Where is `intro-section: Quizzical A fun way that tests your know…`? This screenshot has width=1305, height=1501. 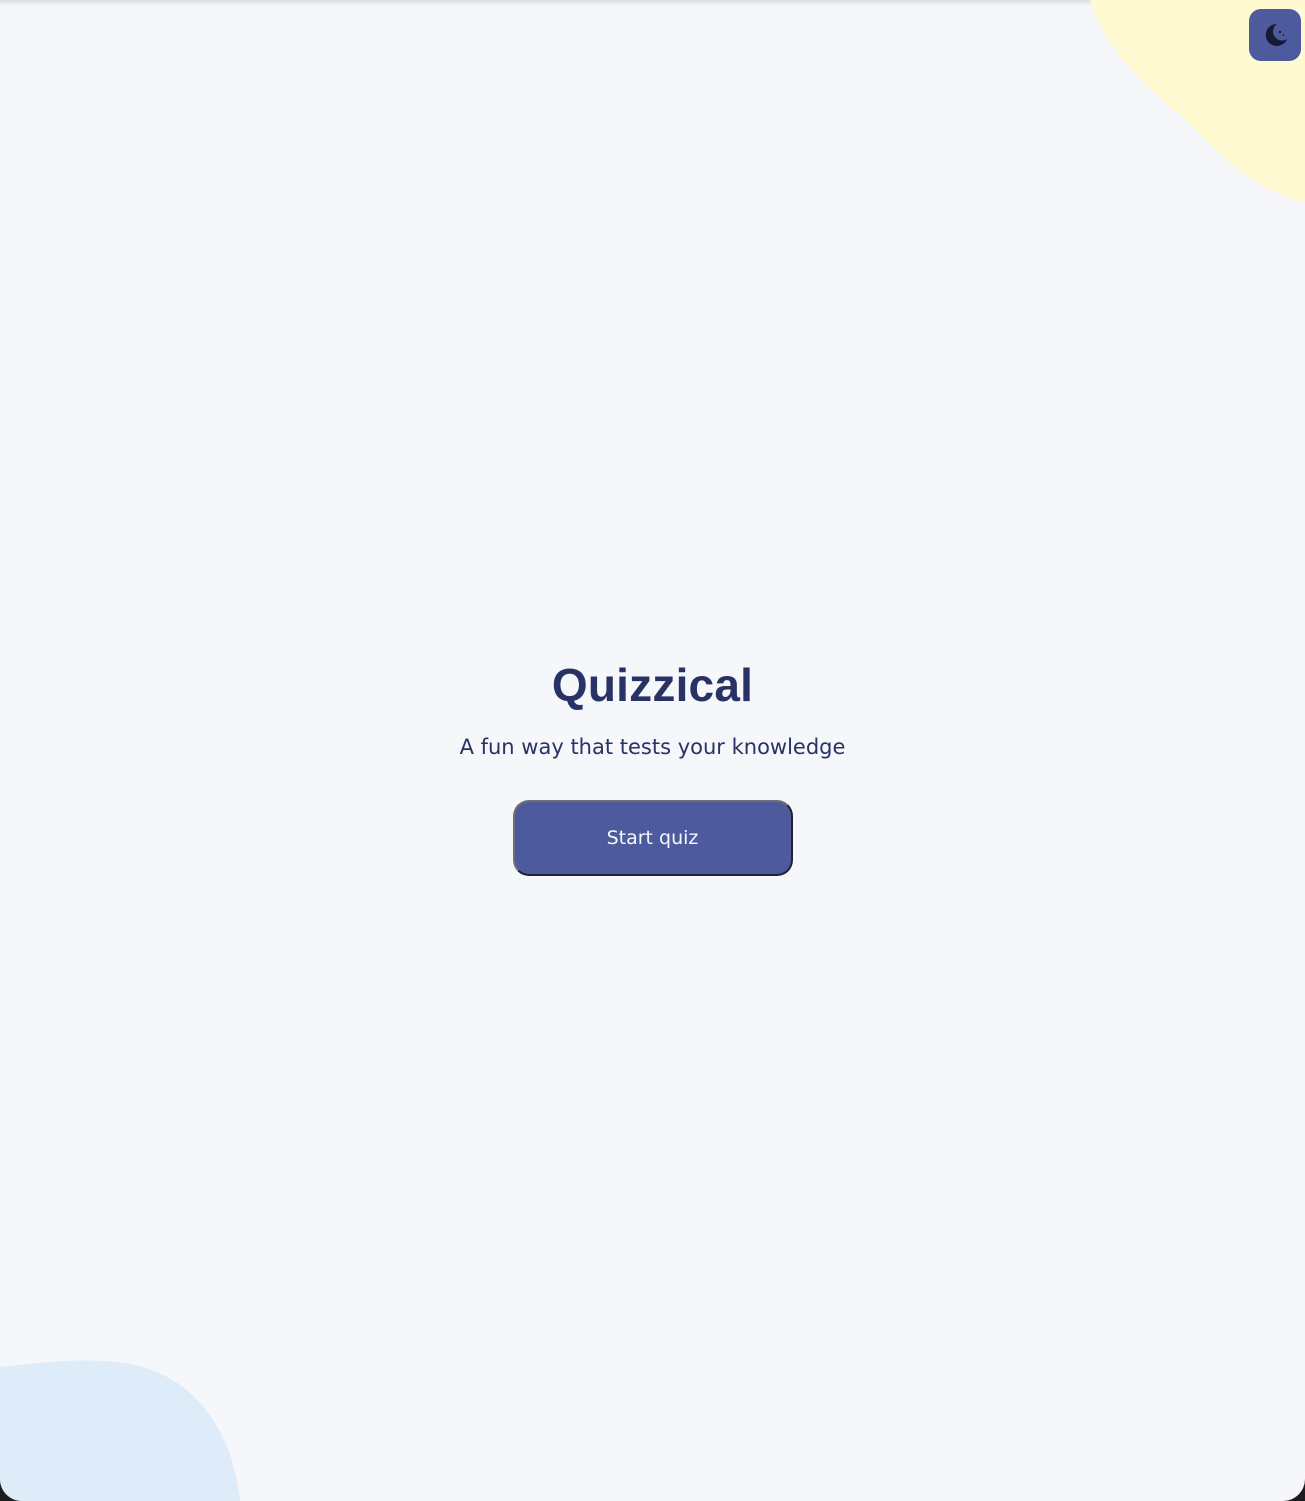
intro-section: Quizzical A fun way that tests your know… is located at coordinates (652, 765).